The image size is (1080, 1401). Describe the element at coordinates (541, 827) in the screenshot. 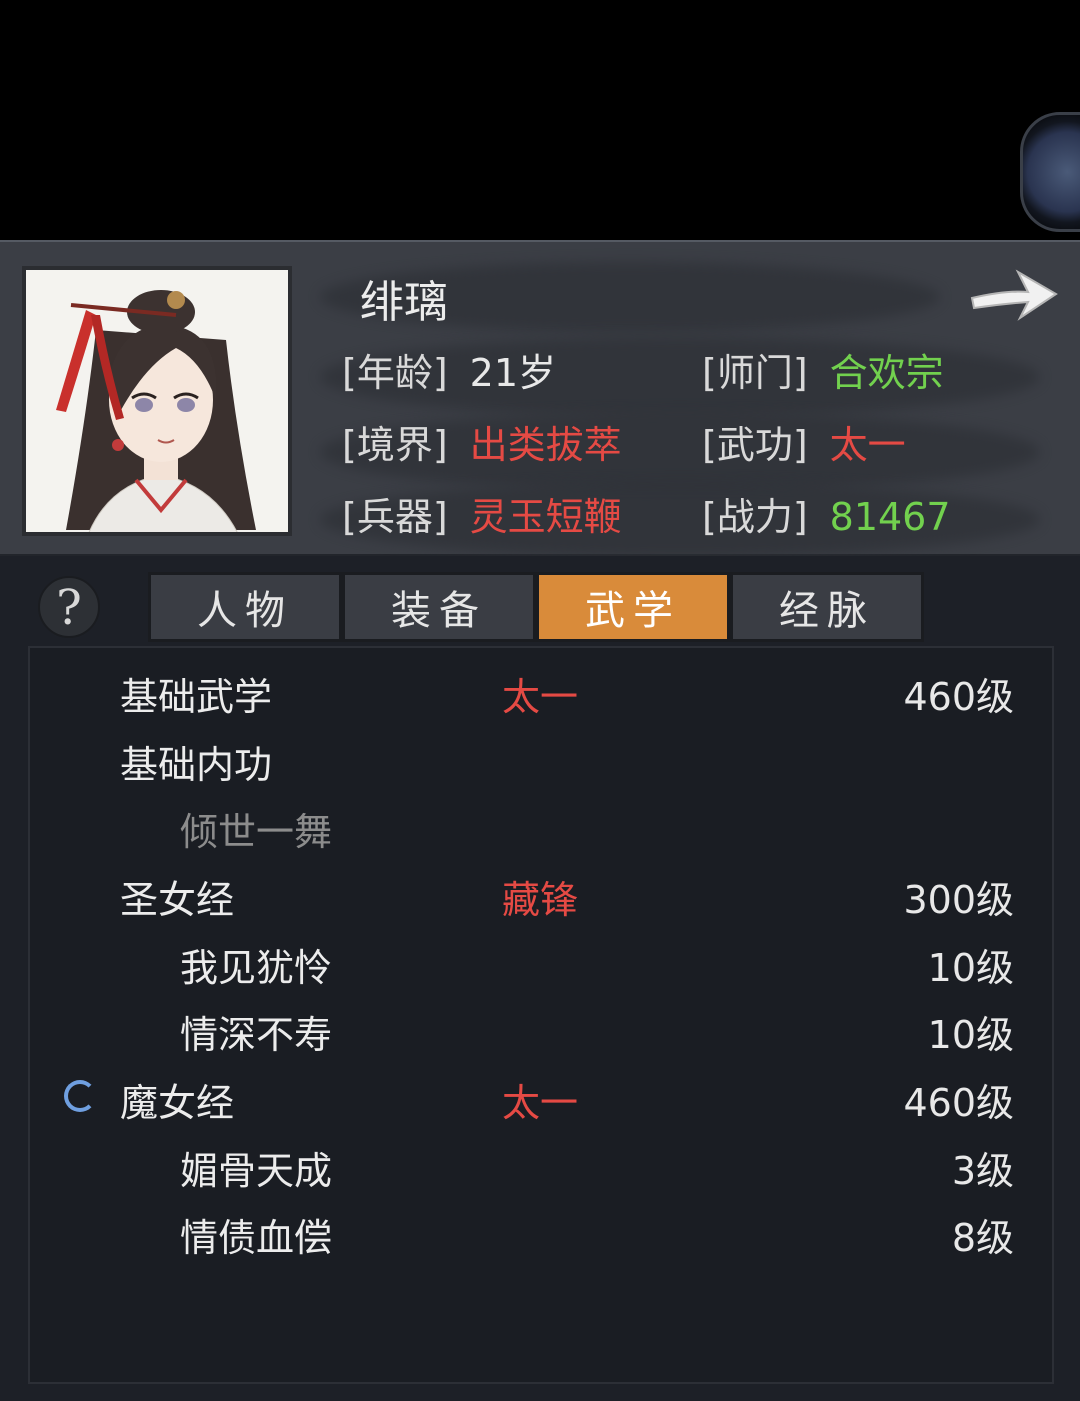

I see `skill-row: 倾世一舞` at that location.